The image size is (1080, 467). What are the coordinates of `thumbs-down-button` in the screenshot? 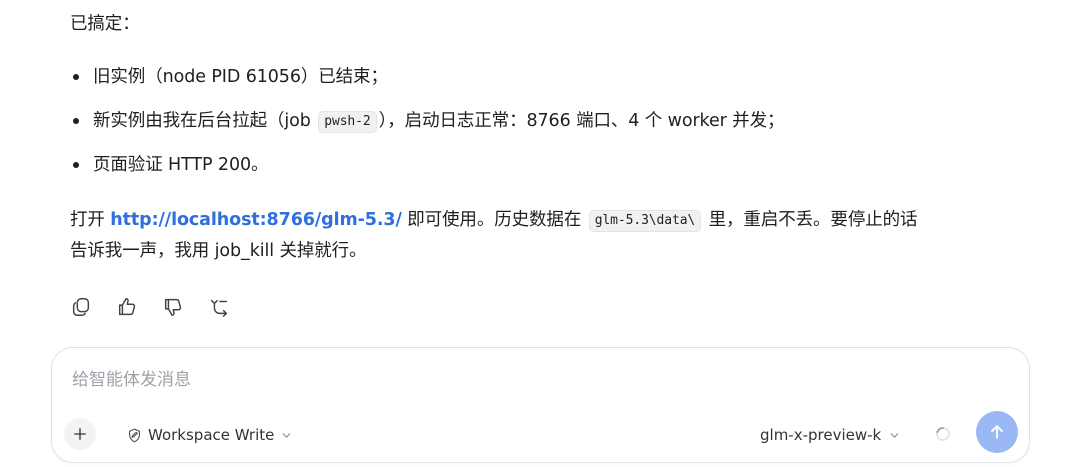 It's located at (173, 309).